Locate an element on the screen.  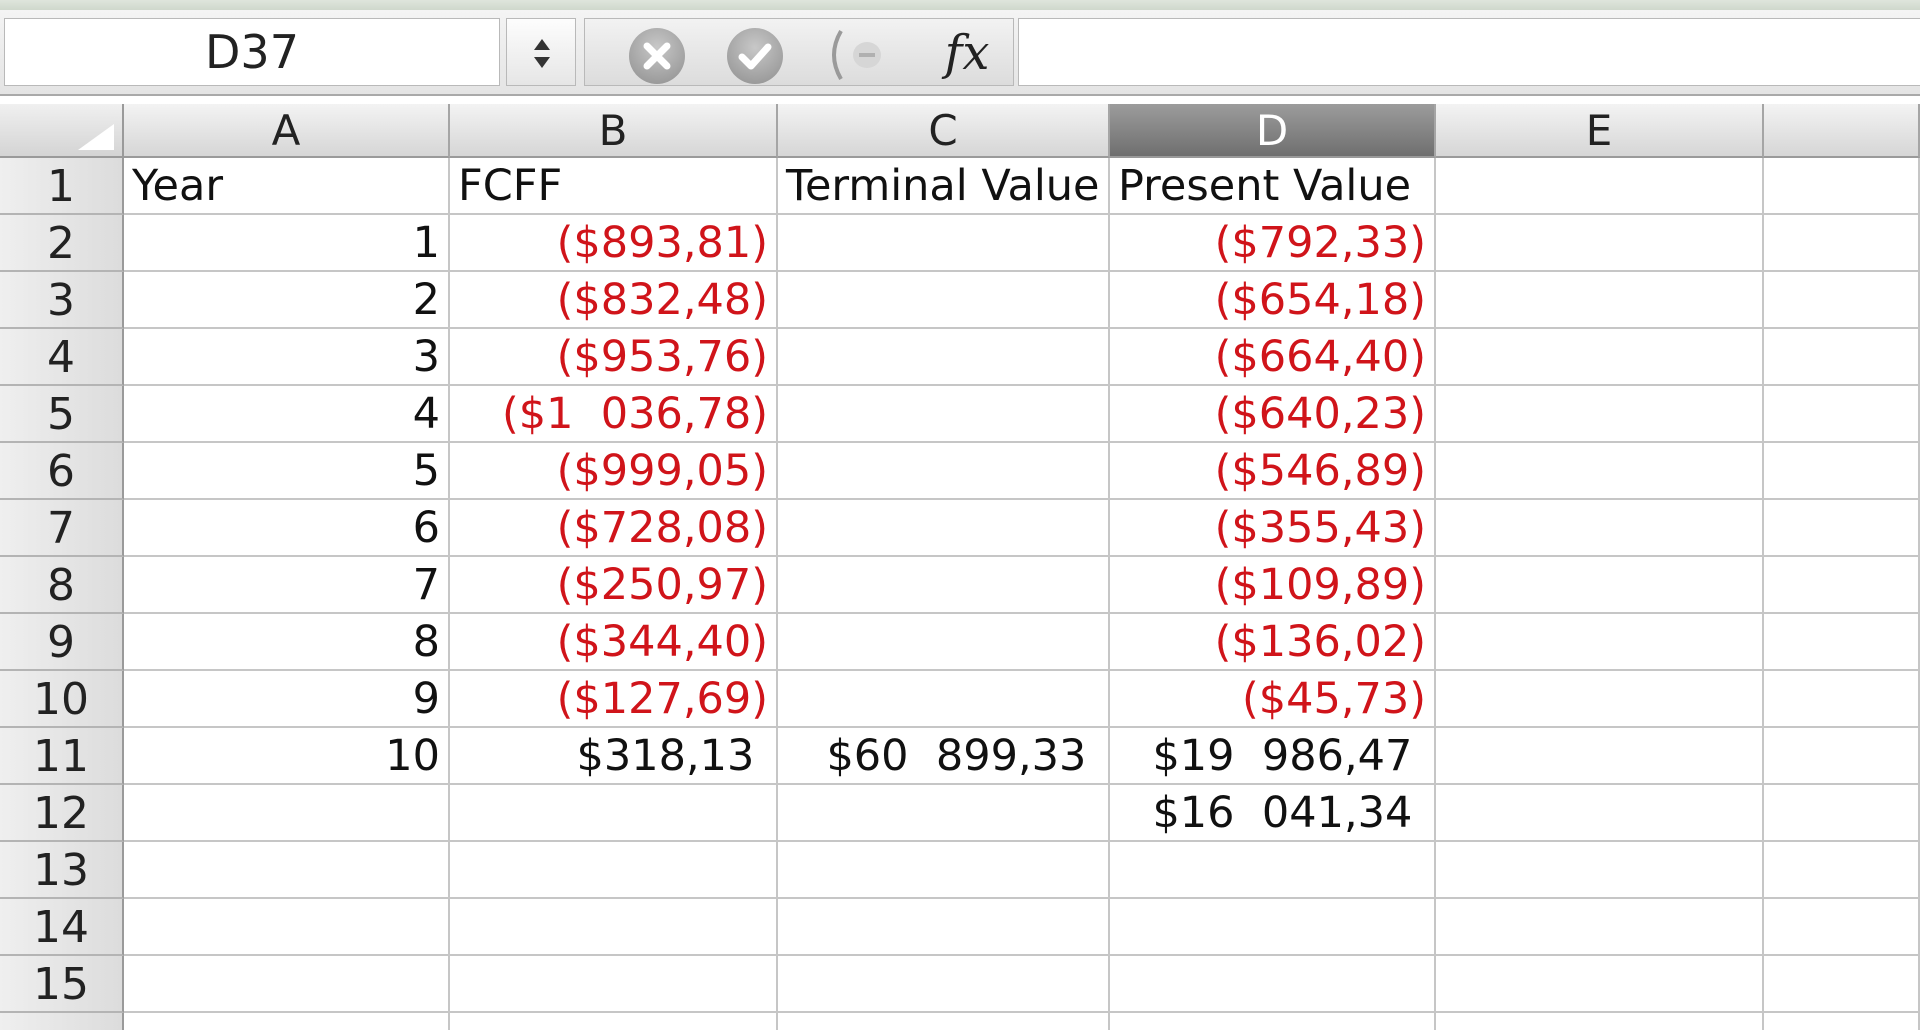
cell-e7 is located at coordinates (1600, 528).